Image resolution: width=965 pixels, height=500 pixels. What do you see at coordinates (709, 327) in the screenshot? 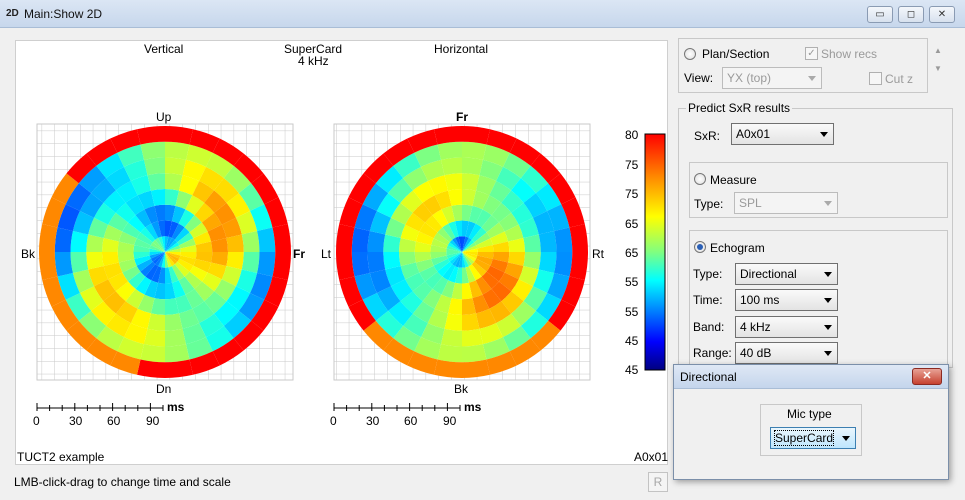
I see `band-label: Band:` at bounding box center [709, 327].